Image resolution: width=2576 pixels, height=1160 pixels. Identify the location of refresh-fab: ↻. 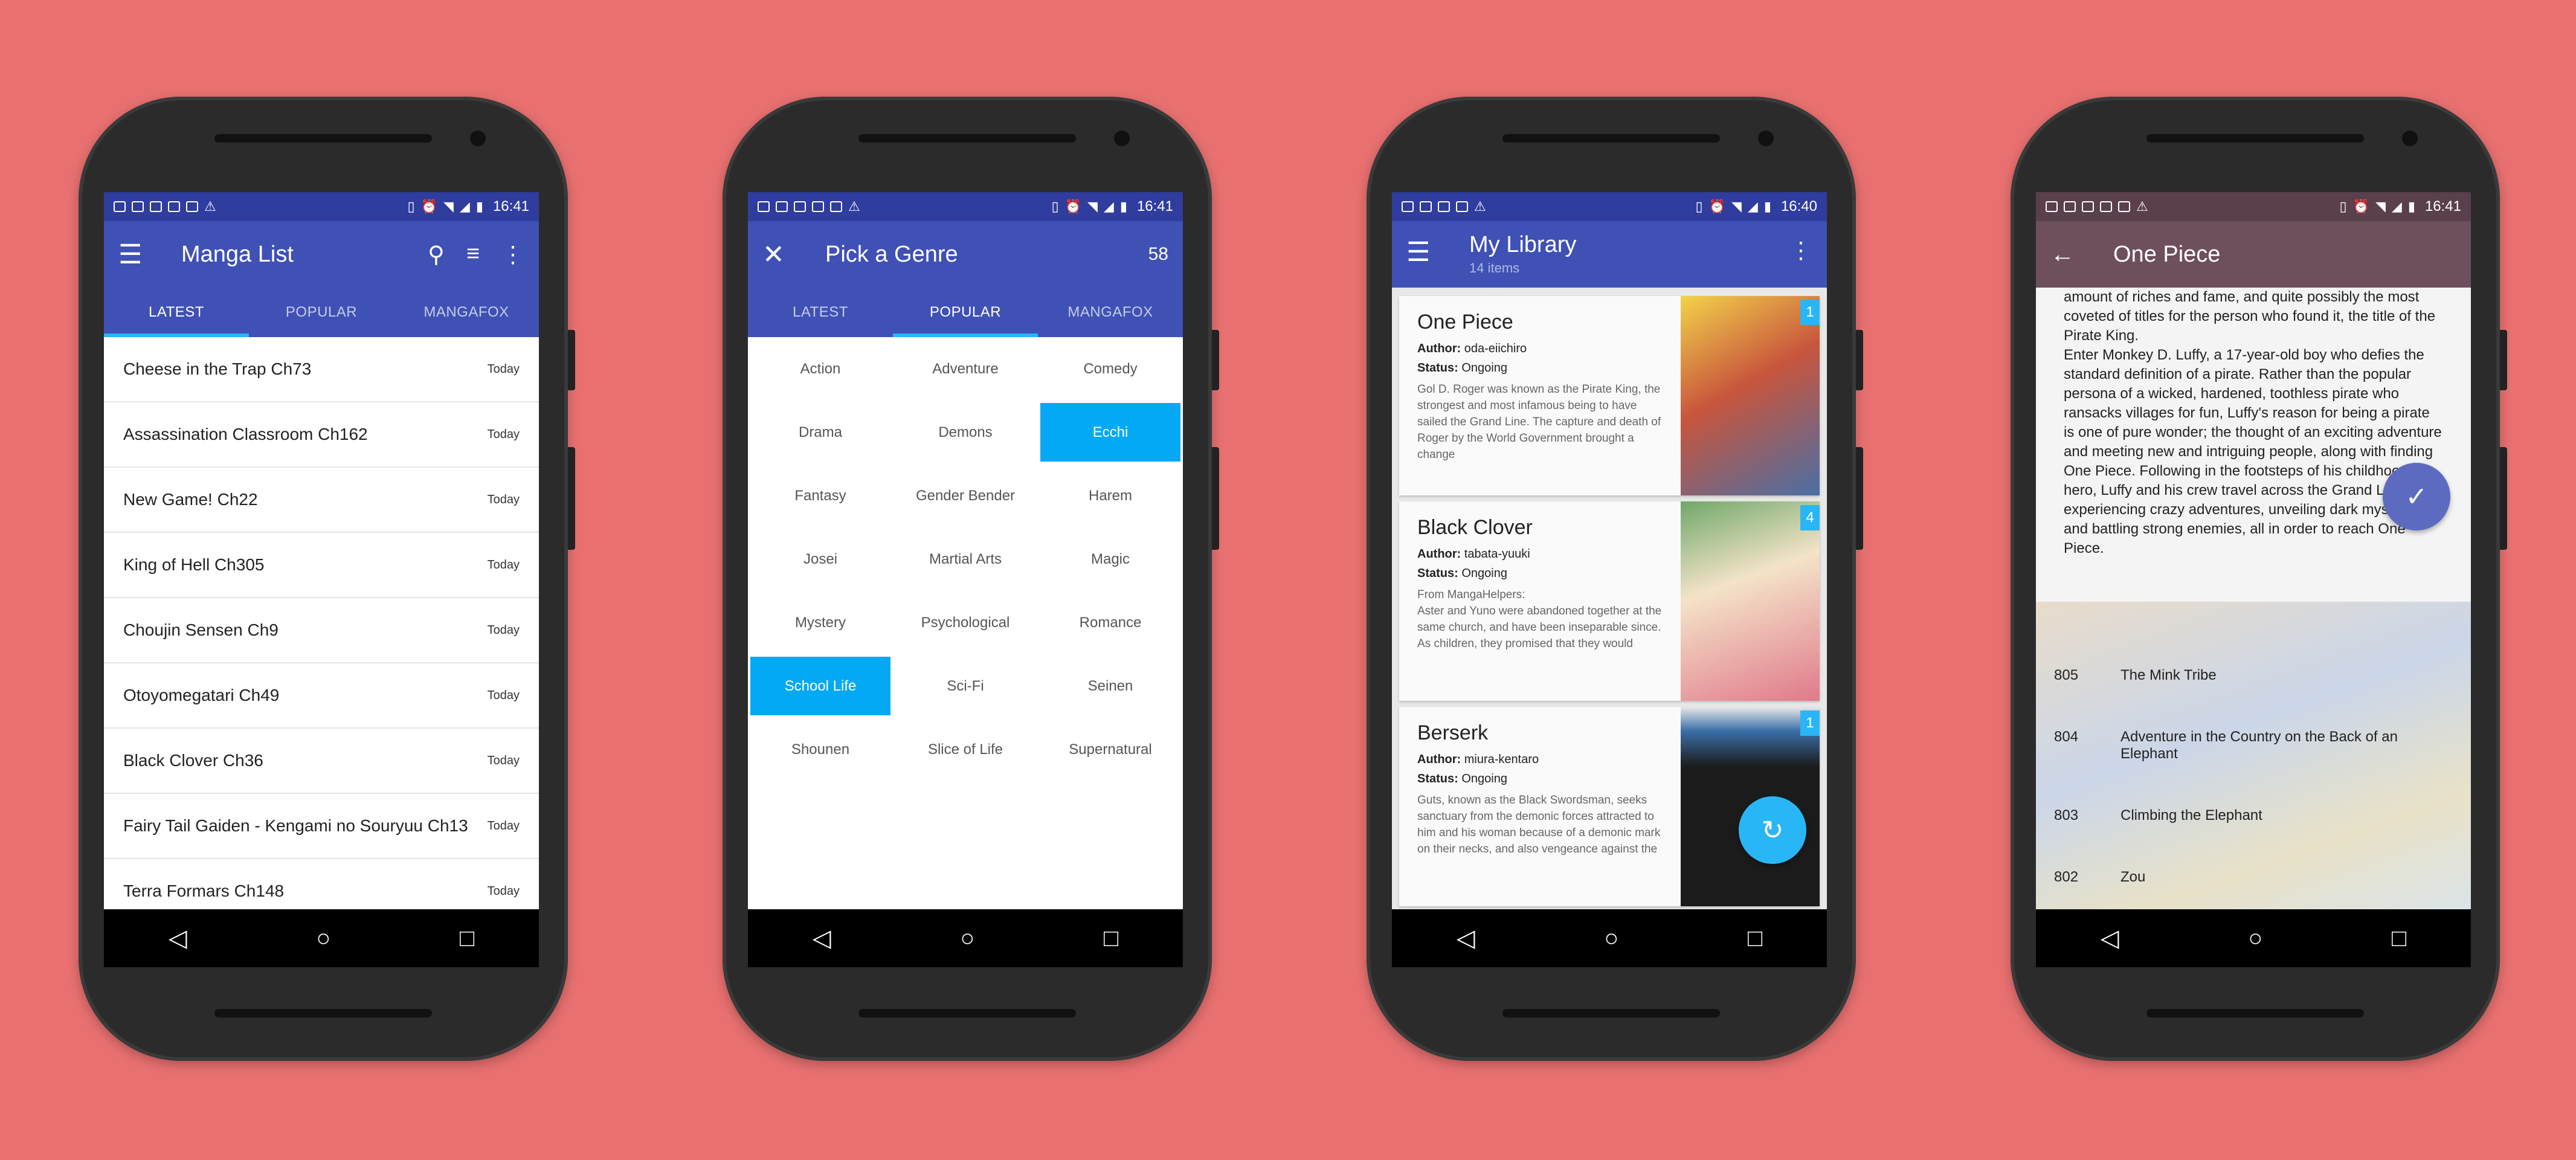
(1772, 830).